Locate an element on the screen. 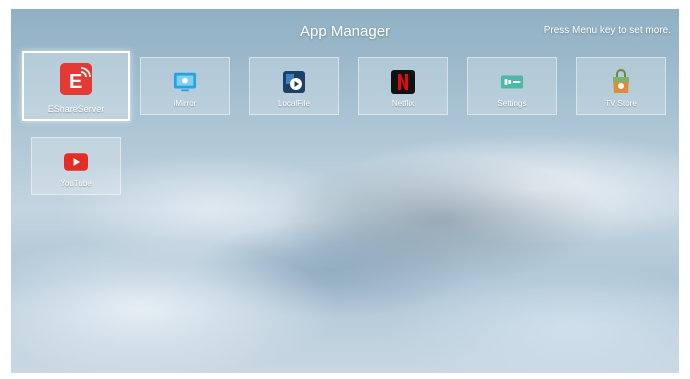 This screenshot has height=379, width=690. app-tile-settings: Settings is located at coordinates (512, 86).